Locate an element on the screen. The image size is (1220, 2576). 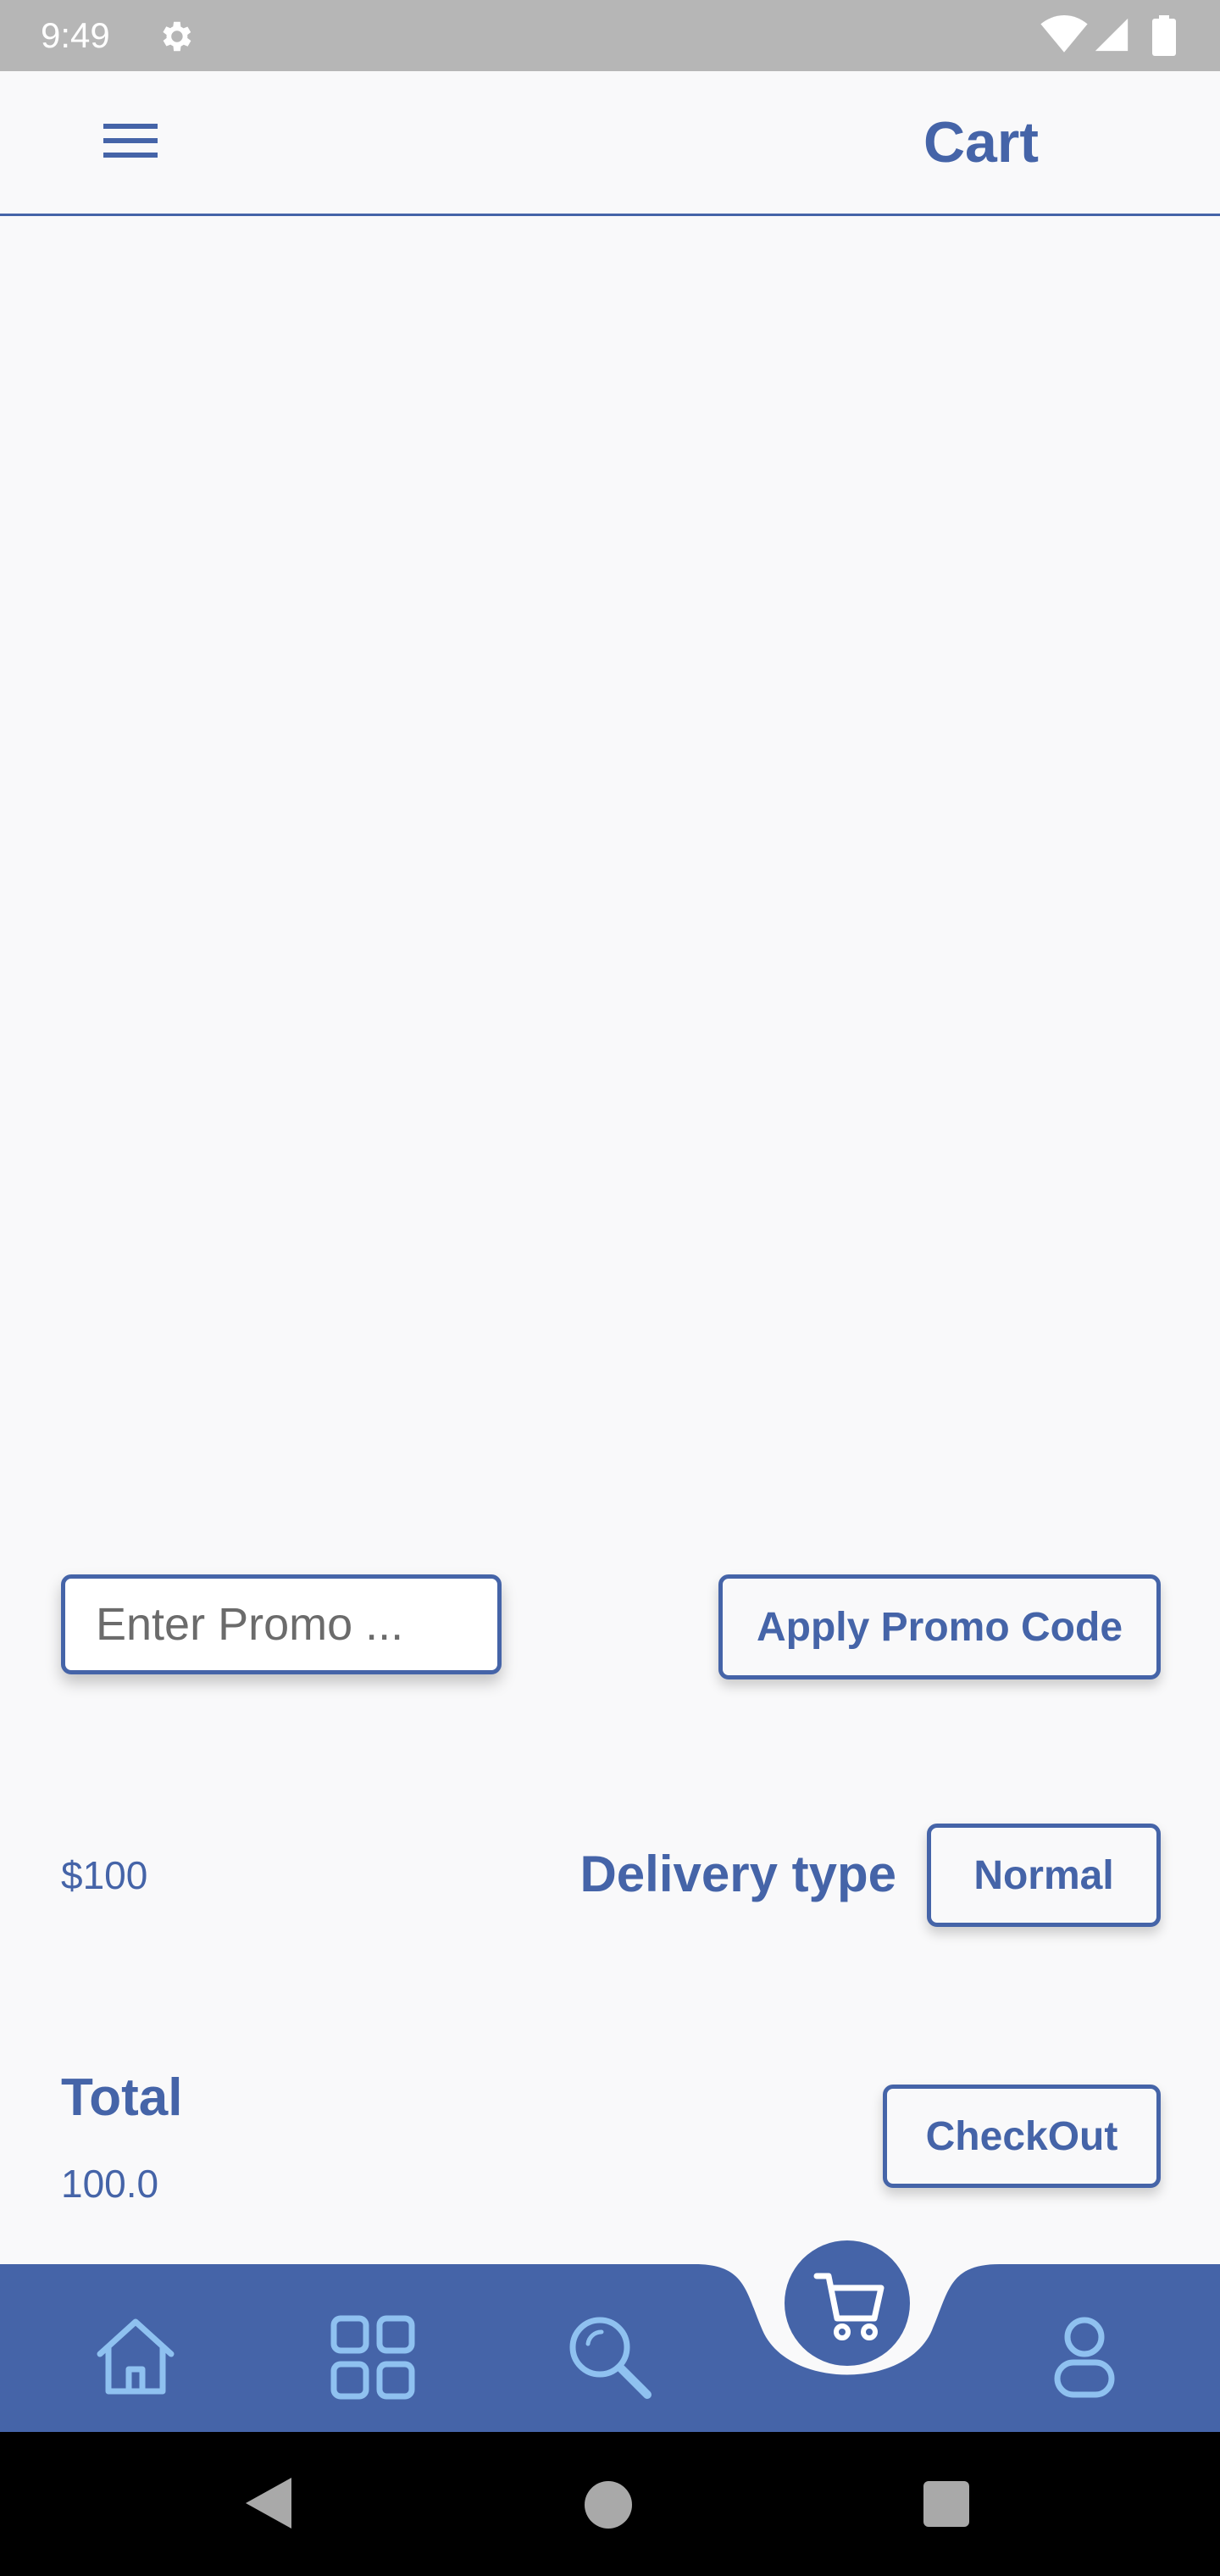
bottom-navigation is located at coordinates (610, 2317).